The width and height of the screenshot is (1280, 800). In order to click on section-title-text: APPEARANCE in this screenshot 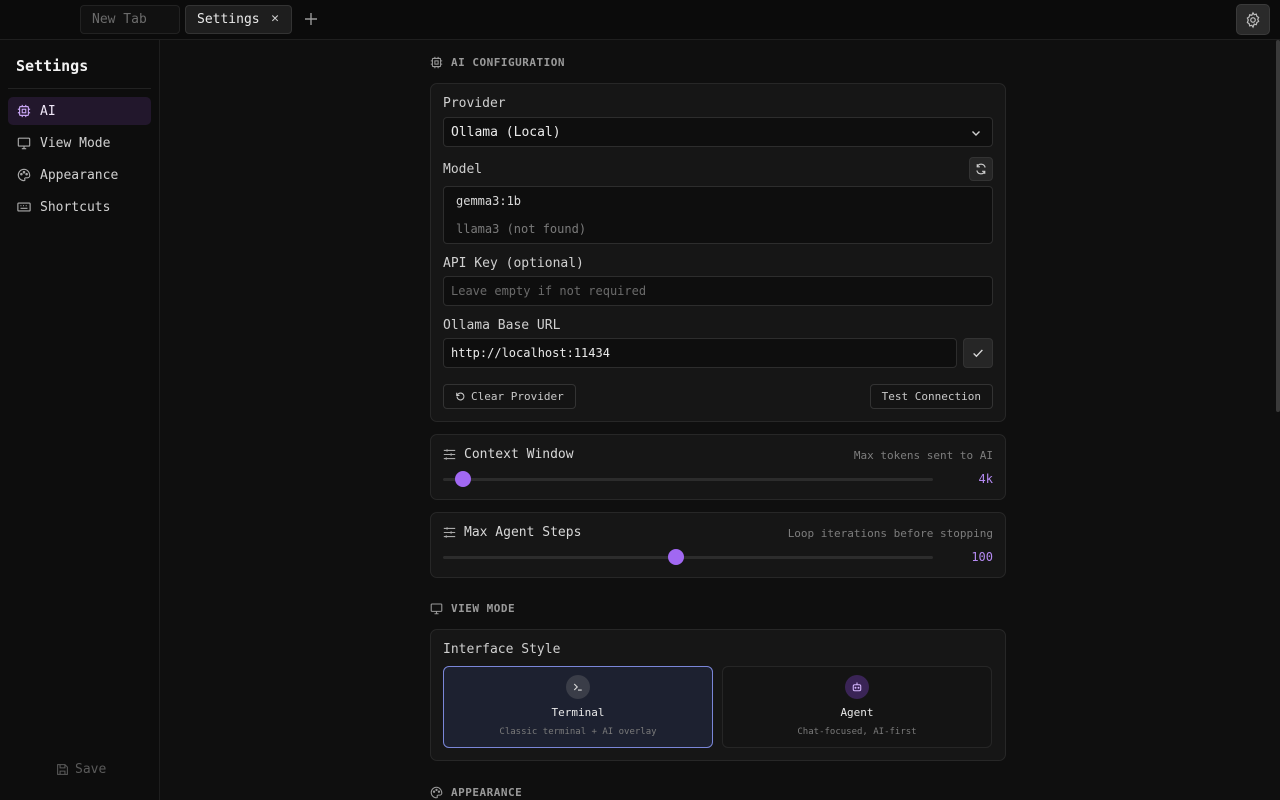, I will do `click(487, 792)`.